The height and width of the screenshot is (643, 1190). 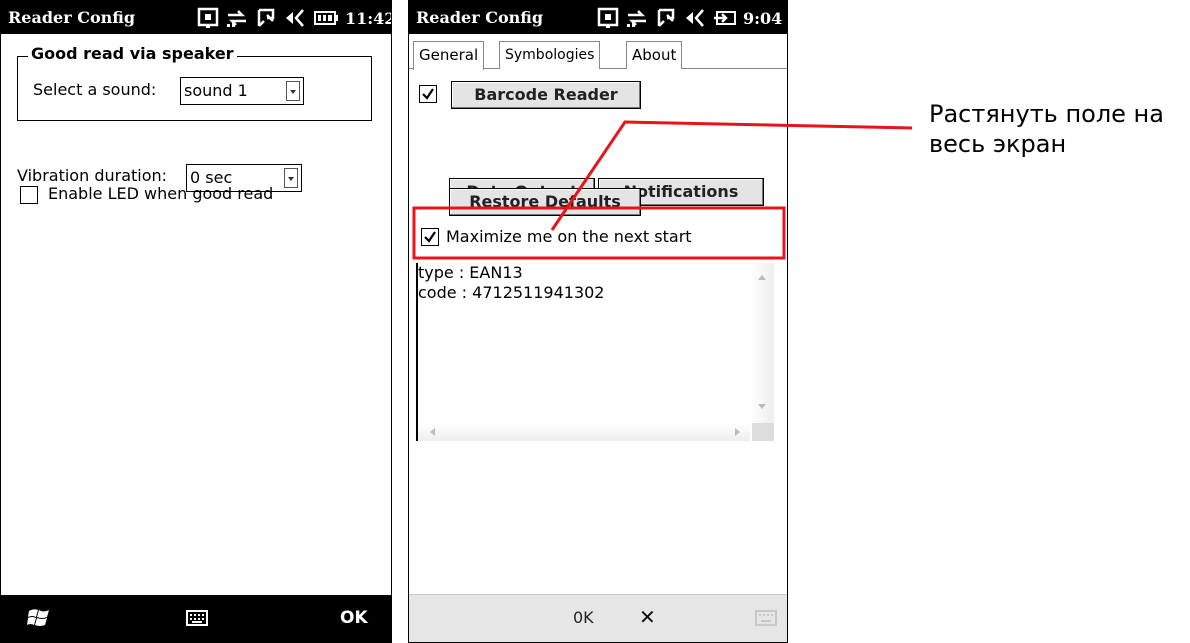 I want to click on barcode-reader-checkbox, so click(x=428, y=94).